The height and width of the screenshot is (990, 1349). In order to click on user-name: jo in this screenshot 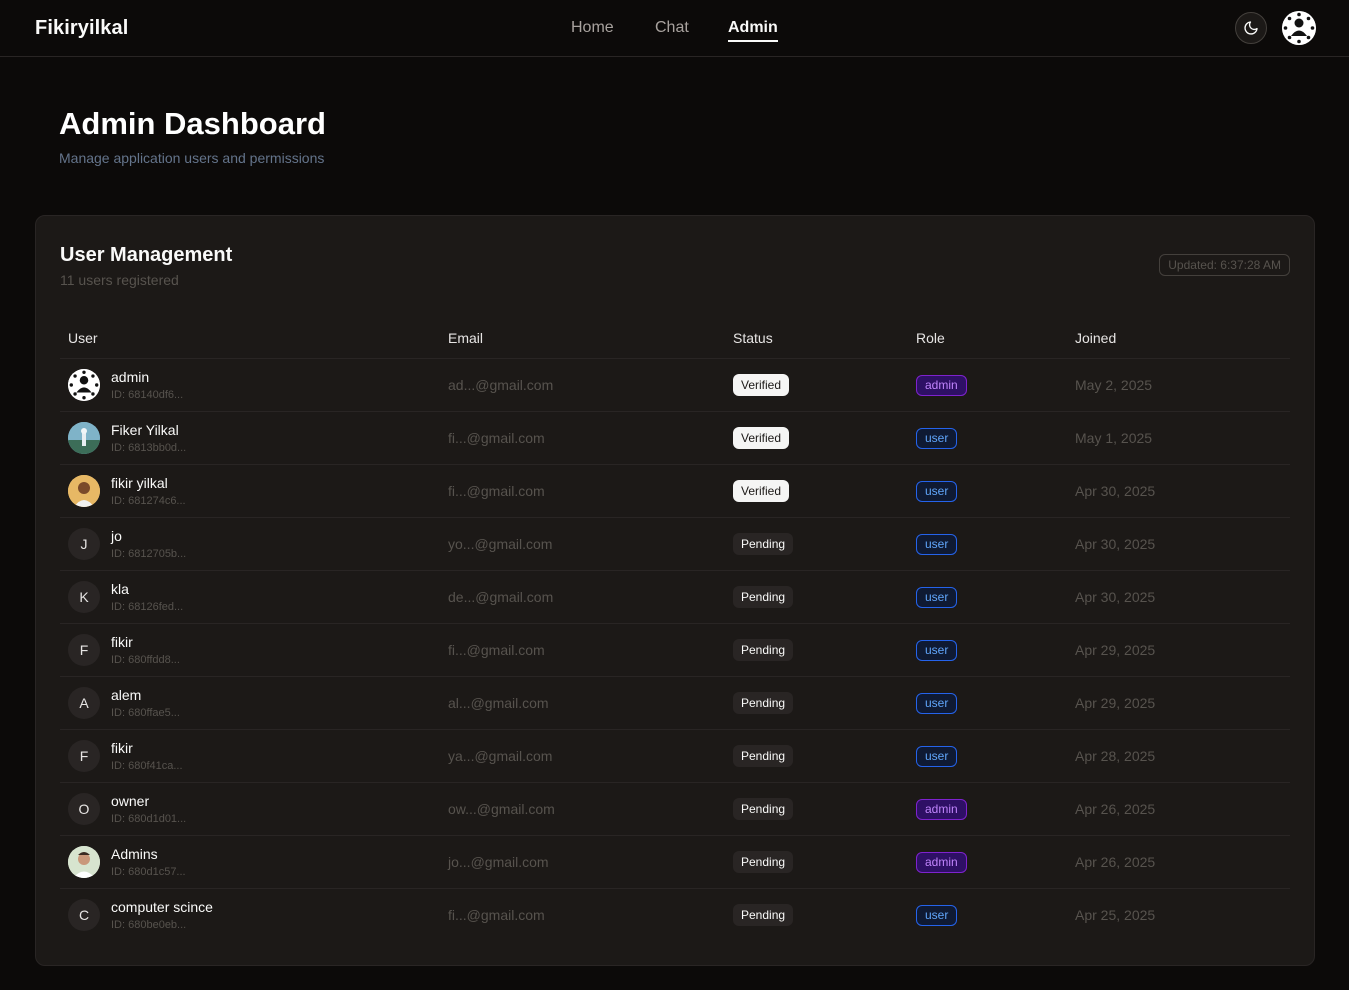, I will do `click(116, 536)`.